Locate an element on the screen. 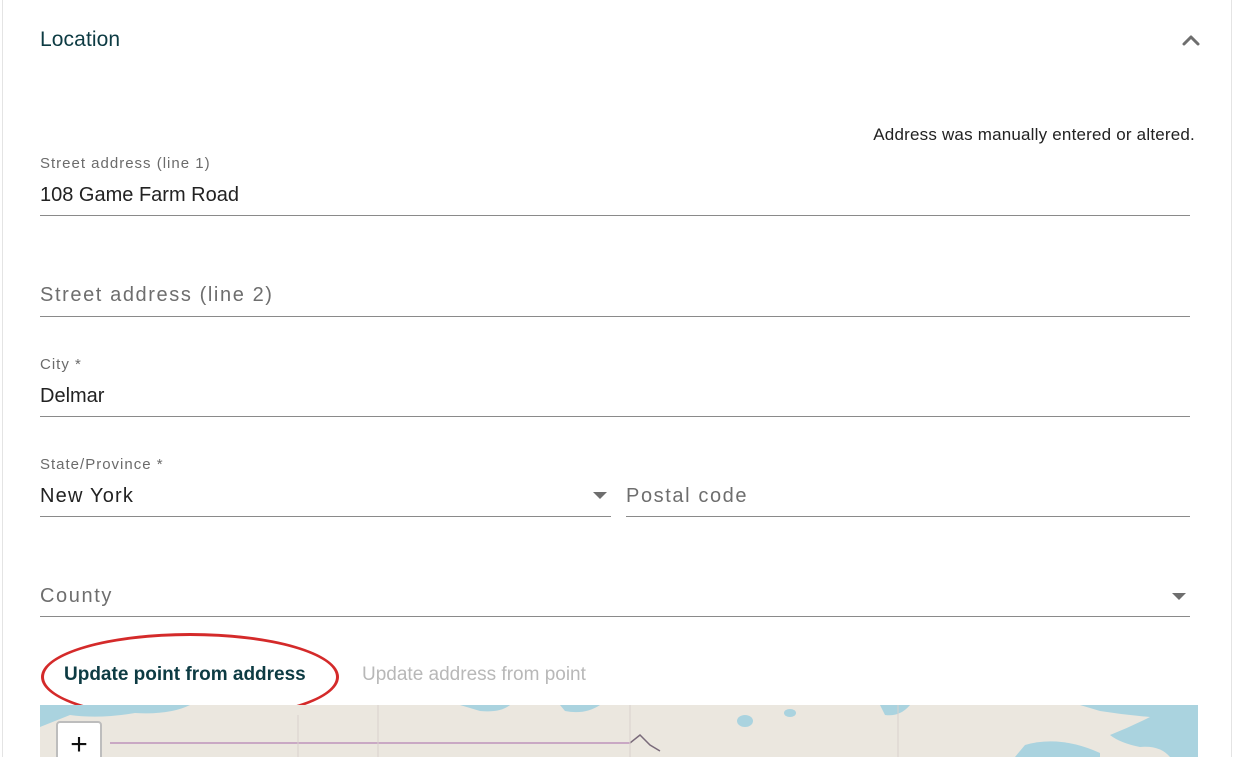  state-label: State/Province * is located at coordinates (102, 464).